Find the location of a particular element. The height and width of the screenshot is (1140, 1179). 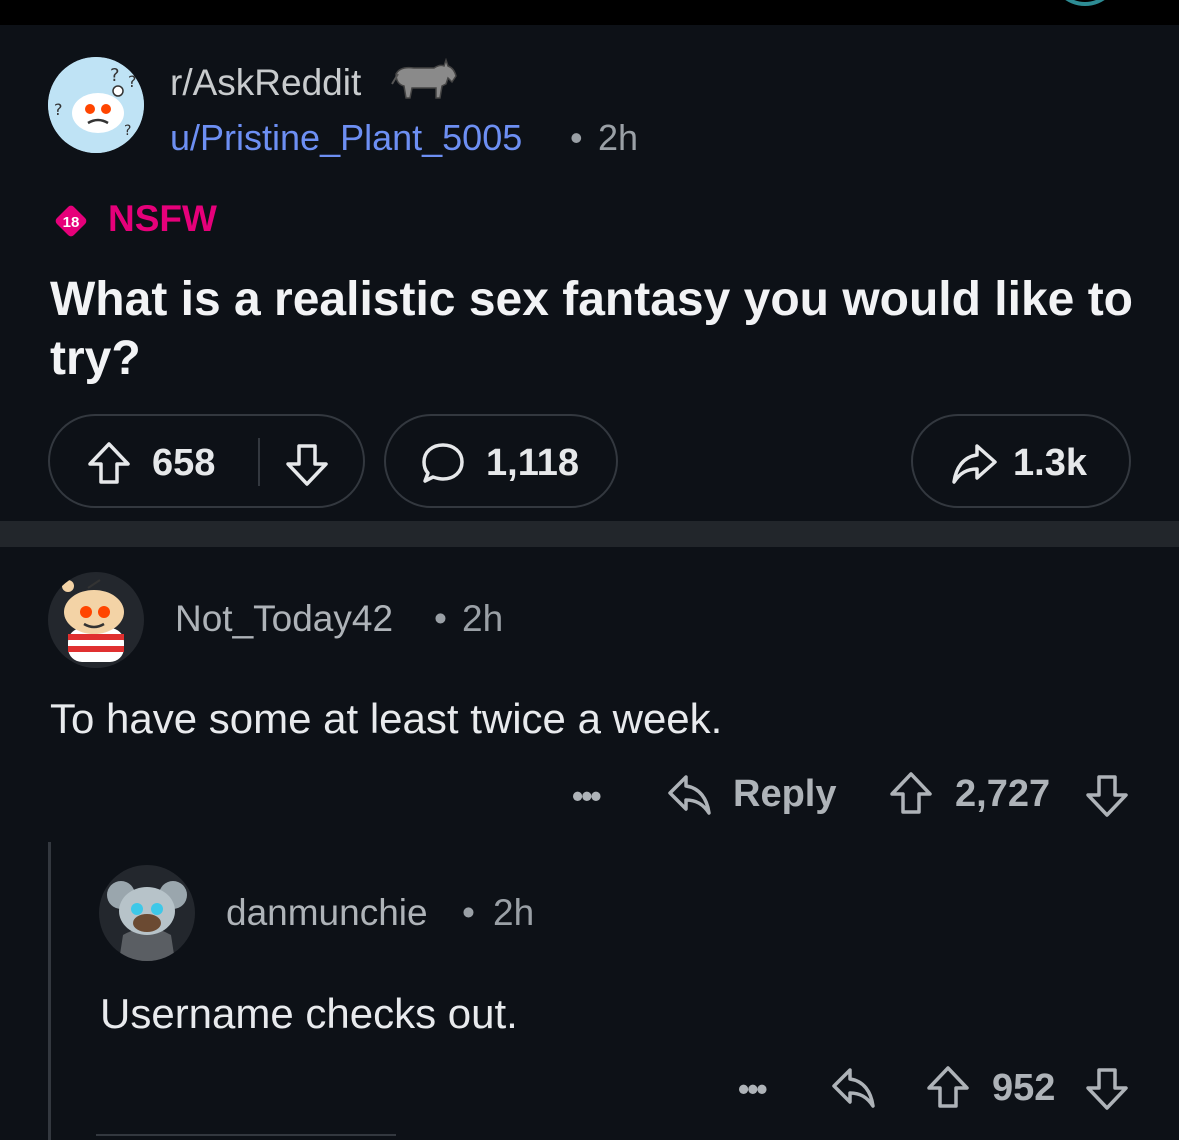

nsfw-18-icon: 18 is located at coordinates (71, 221).